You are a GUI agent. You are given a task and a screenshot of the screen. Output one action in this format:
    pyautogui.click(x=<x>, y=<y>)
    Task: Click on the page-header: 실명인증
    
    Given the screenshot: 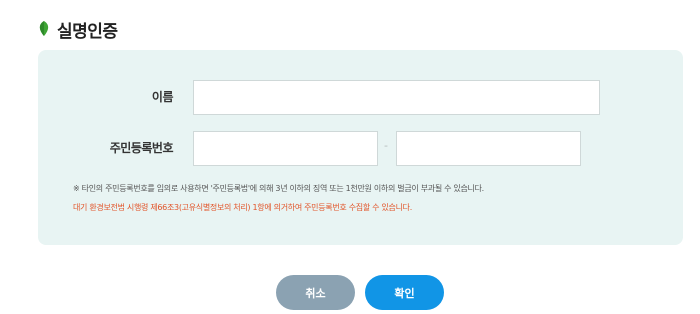 What is the action you would take?
    pyautogui.click(x=77, y=29)
    